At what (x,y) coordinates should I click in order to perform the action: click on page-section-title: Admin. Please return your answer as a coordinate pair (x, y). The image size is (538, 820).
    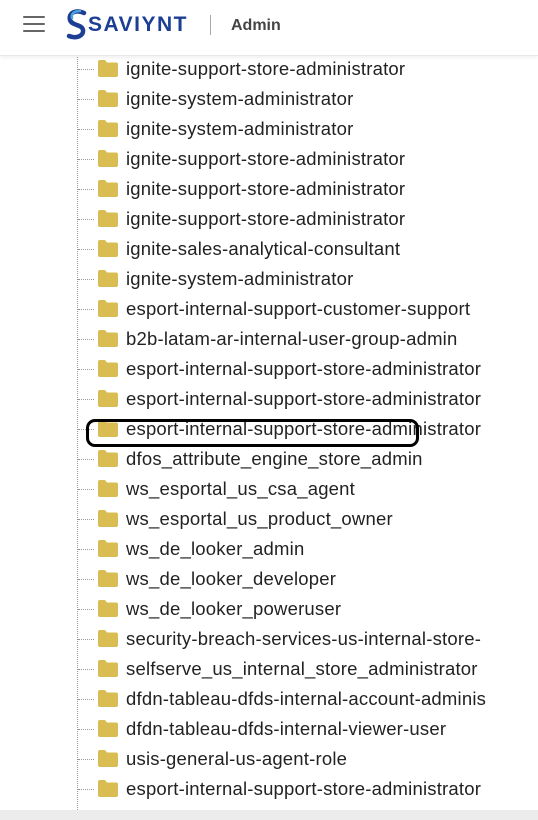
    Looking at the image, I should click on (256, 25).